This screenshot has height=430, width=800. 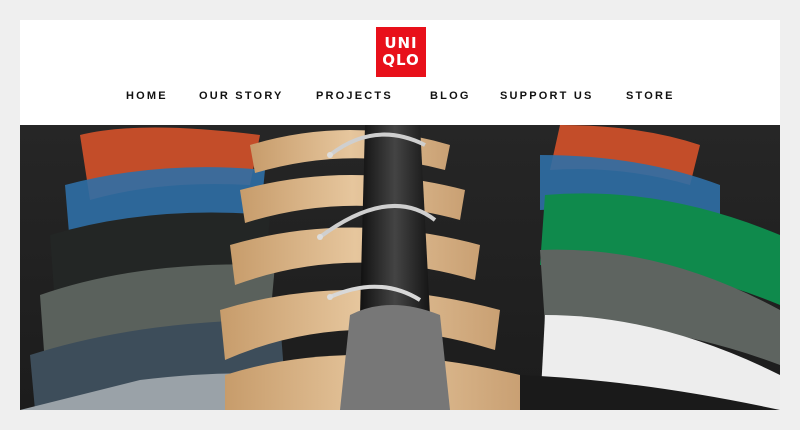 What do you see at coordinates (395, 225) in the screenshot?
I see `clothes-rail` at bounding box center [395, 225].